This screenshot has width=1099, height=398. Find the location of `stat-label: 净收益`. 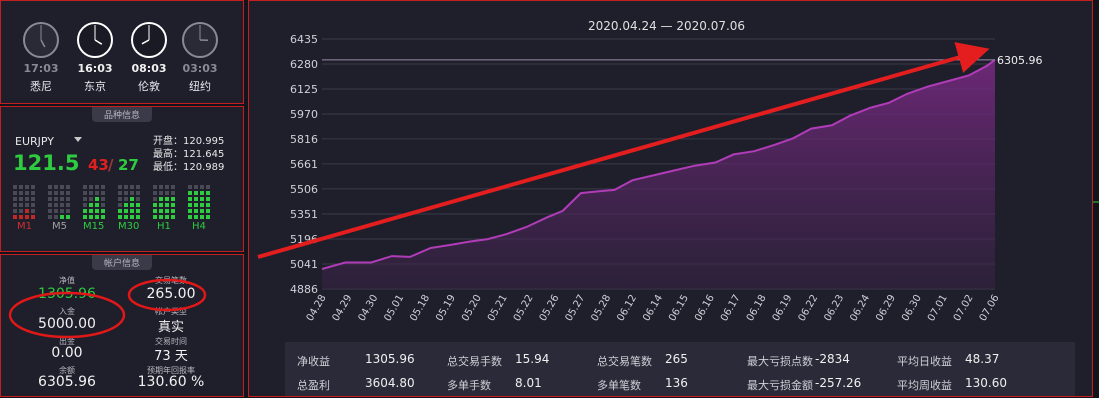

stat-label: 净收益 is located at coordinates (313, 361).